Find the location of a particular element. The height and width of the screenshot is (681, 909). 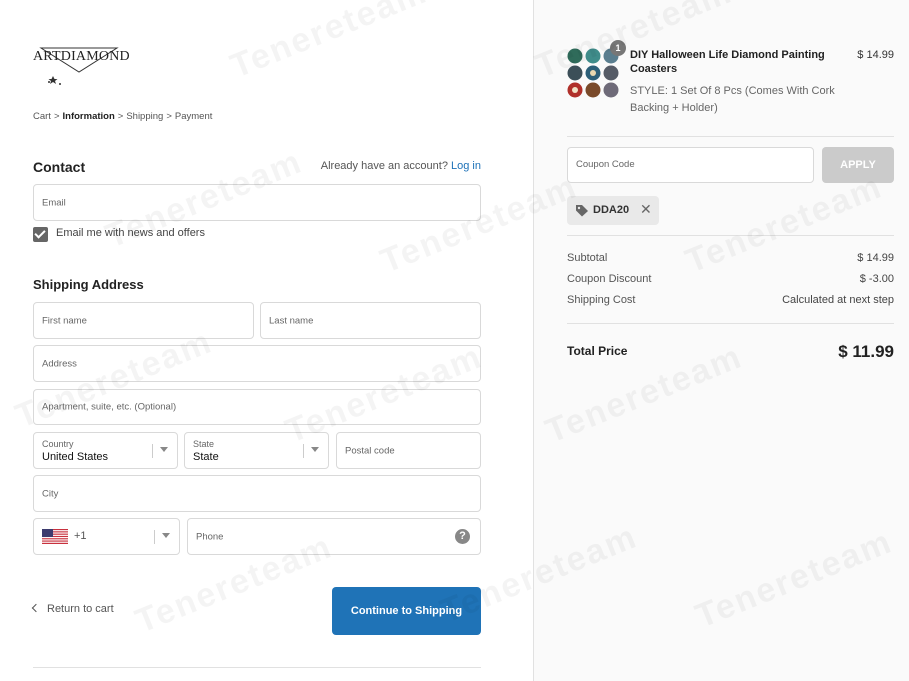

email-field: Email is located at coordinates (257, 202).